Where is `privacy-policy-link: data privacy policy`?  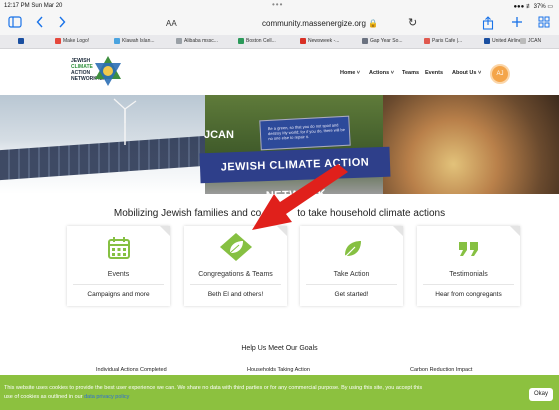
privacy-policy-link: data privacy policy is located at coordinates (106, 397).